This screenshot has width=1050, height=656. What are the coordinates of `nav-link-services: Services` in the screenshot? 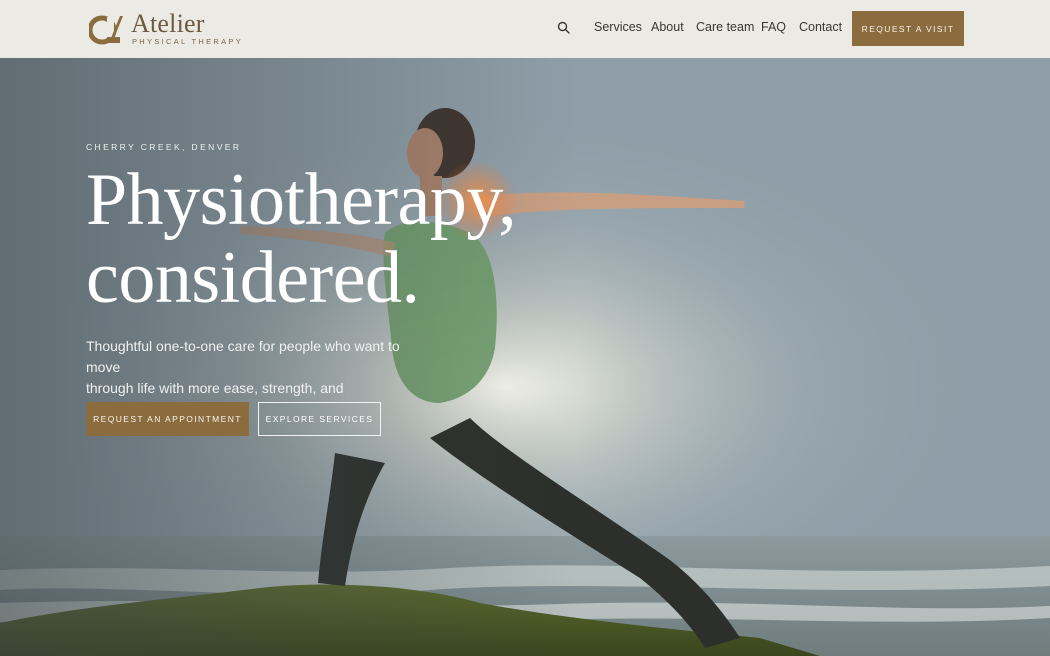 It's located at (618, 27).